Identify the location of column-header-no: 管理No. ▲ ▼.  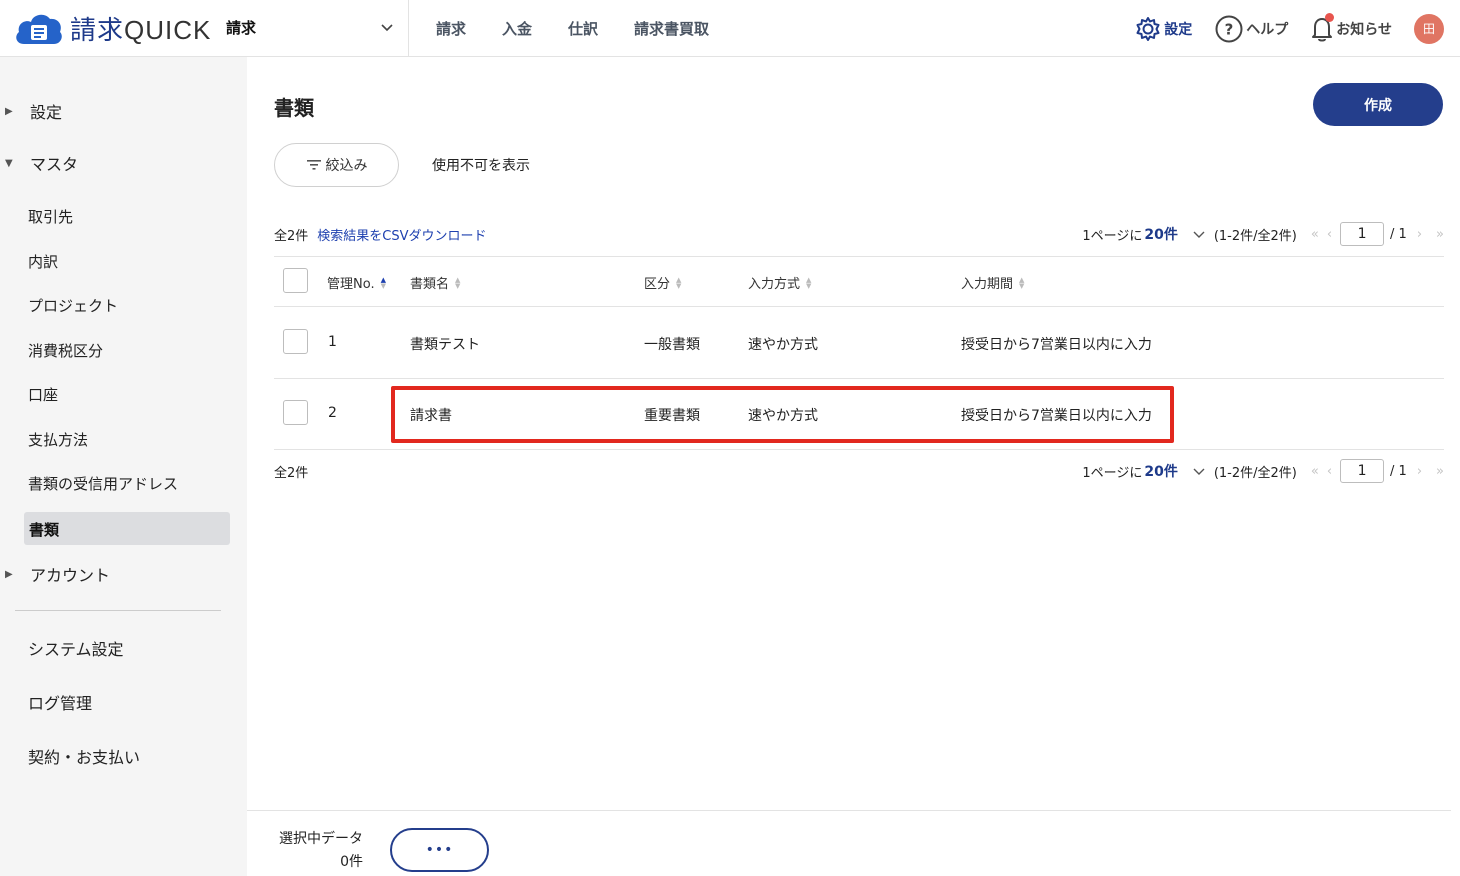
(356, 282).